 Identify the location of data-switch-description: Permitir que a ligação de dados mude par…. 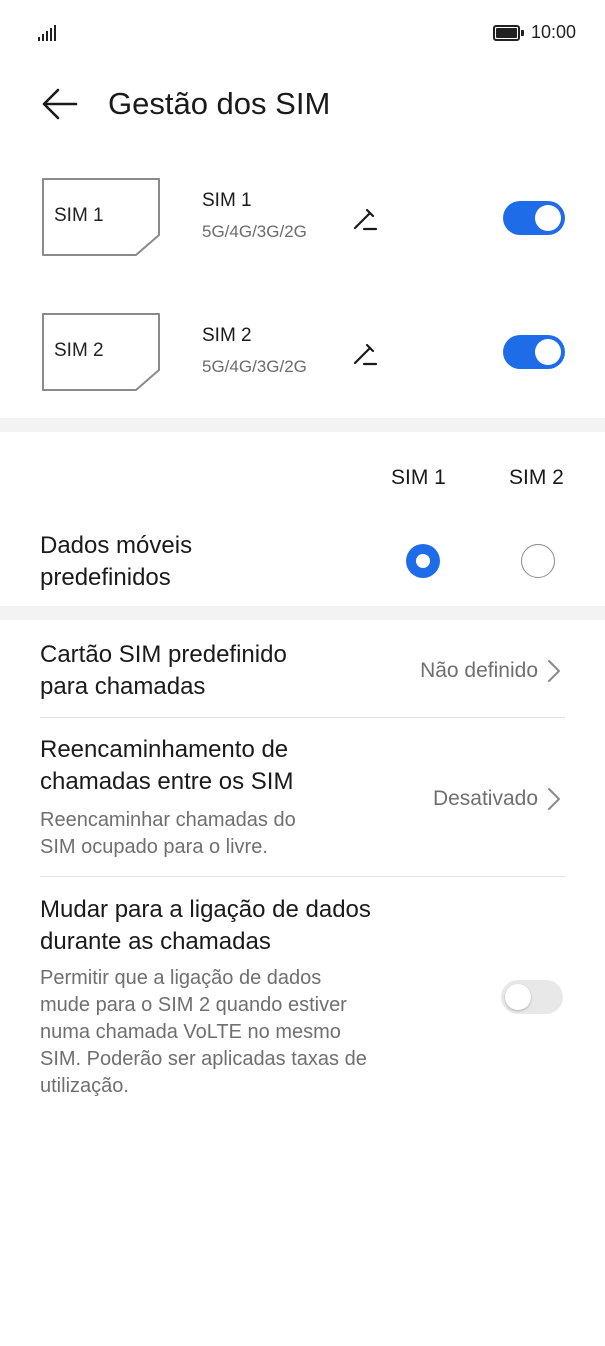
(203, 1032).